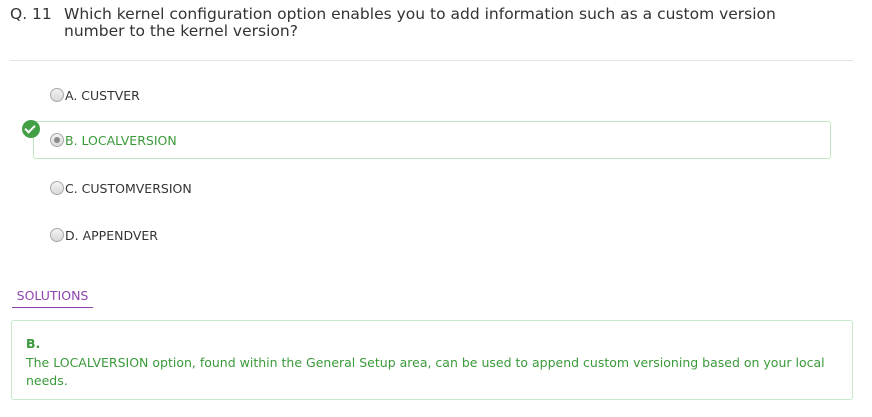  What do you see at coordinates (31, 129) in the screenshot?
I see `check-circle-icon` at bounding box center [31, 129].